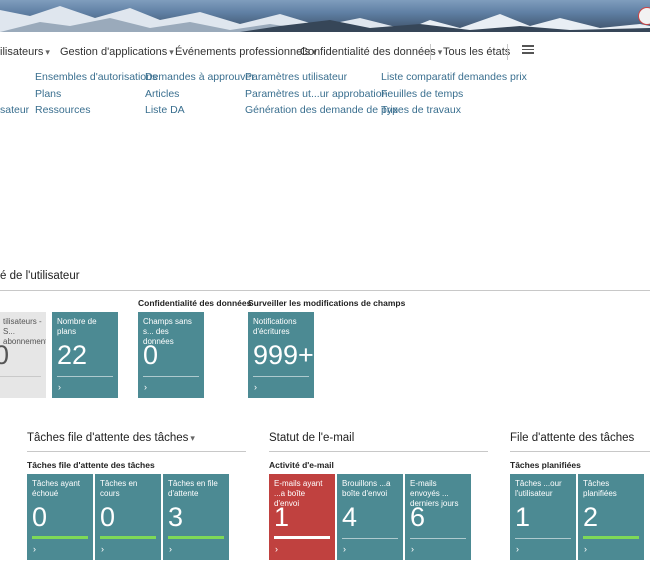  What do you see at coordinates (114, 52) in the screenshot?
I see `nav-label: Gestion d'applications` at bounding box center [114, 52].